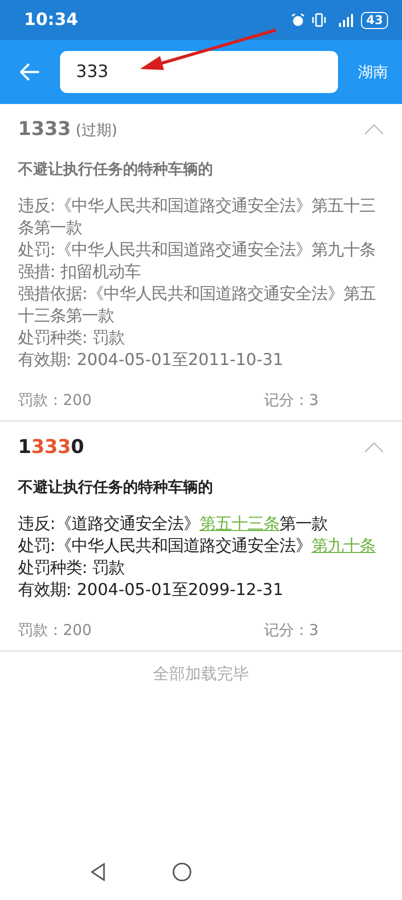  What do you see at coordinates (298, 20) in the screenshot?
I see `alarm-icon` at bounding box center [298, 20].